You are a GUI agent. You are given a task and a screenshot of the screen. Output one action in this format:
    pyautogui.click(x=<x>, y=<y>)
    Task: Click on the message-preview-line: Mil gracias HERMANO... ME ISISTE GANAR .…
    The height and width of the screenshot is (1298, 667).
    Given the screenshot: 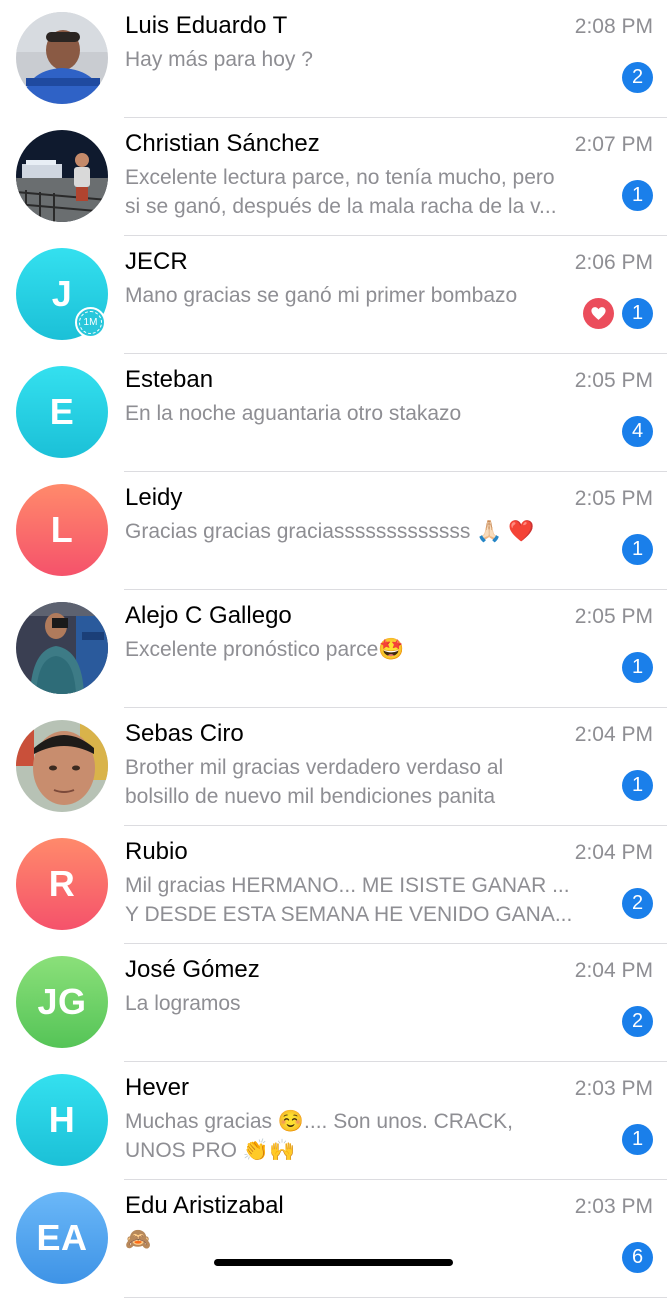 What is the action you would take?
    pyautogui.click(x=347, y=885)
    